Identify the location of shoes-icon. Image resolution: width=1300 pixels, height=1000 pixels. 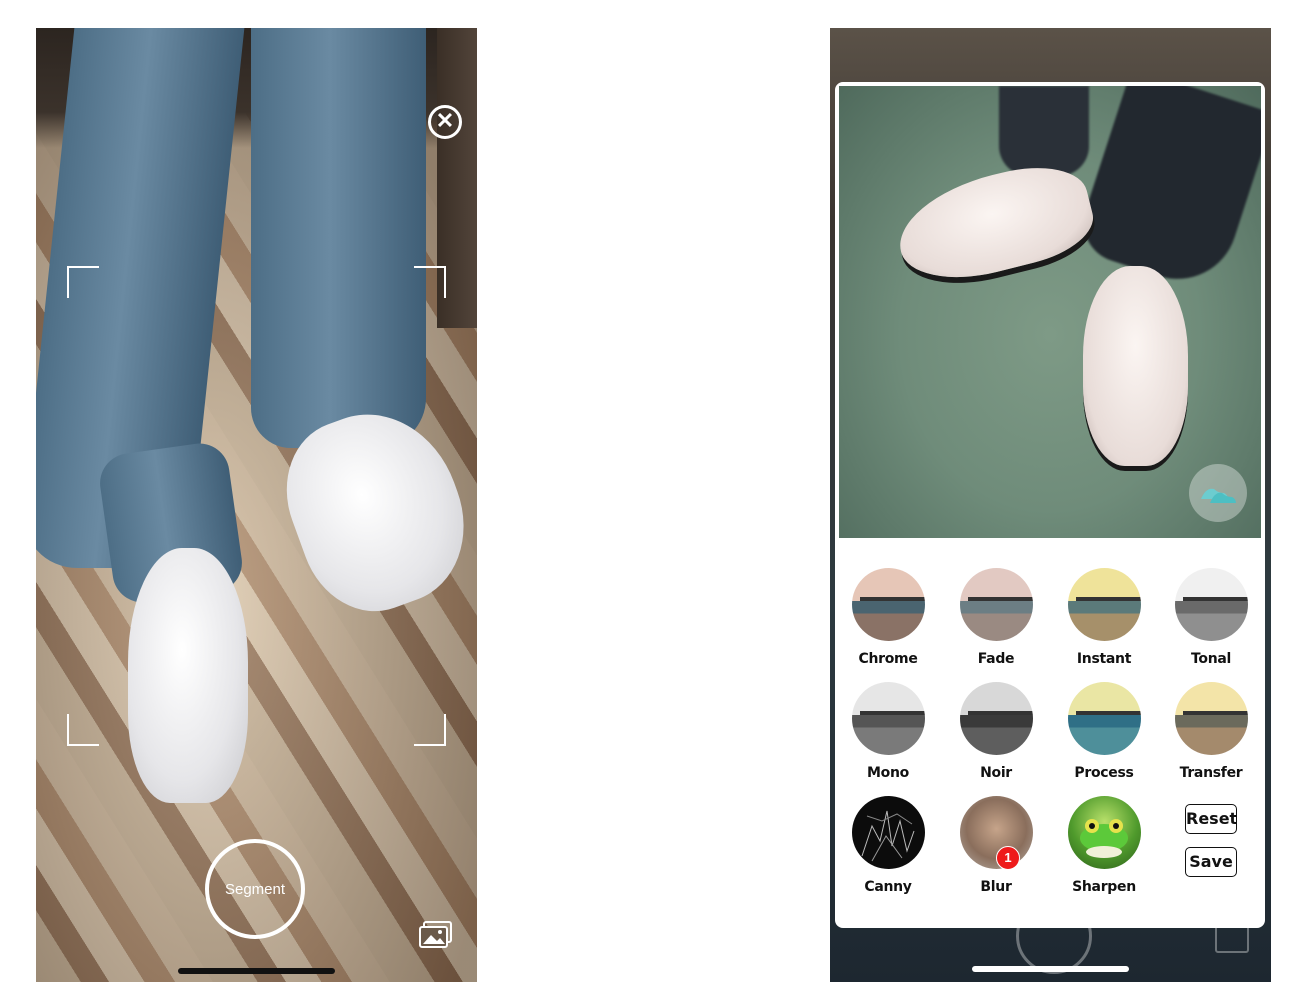
(1218, 493).